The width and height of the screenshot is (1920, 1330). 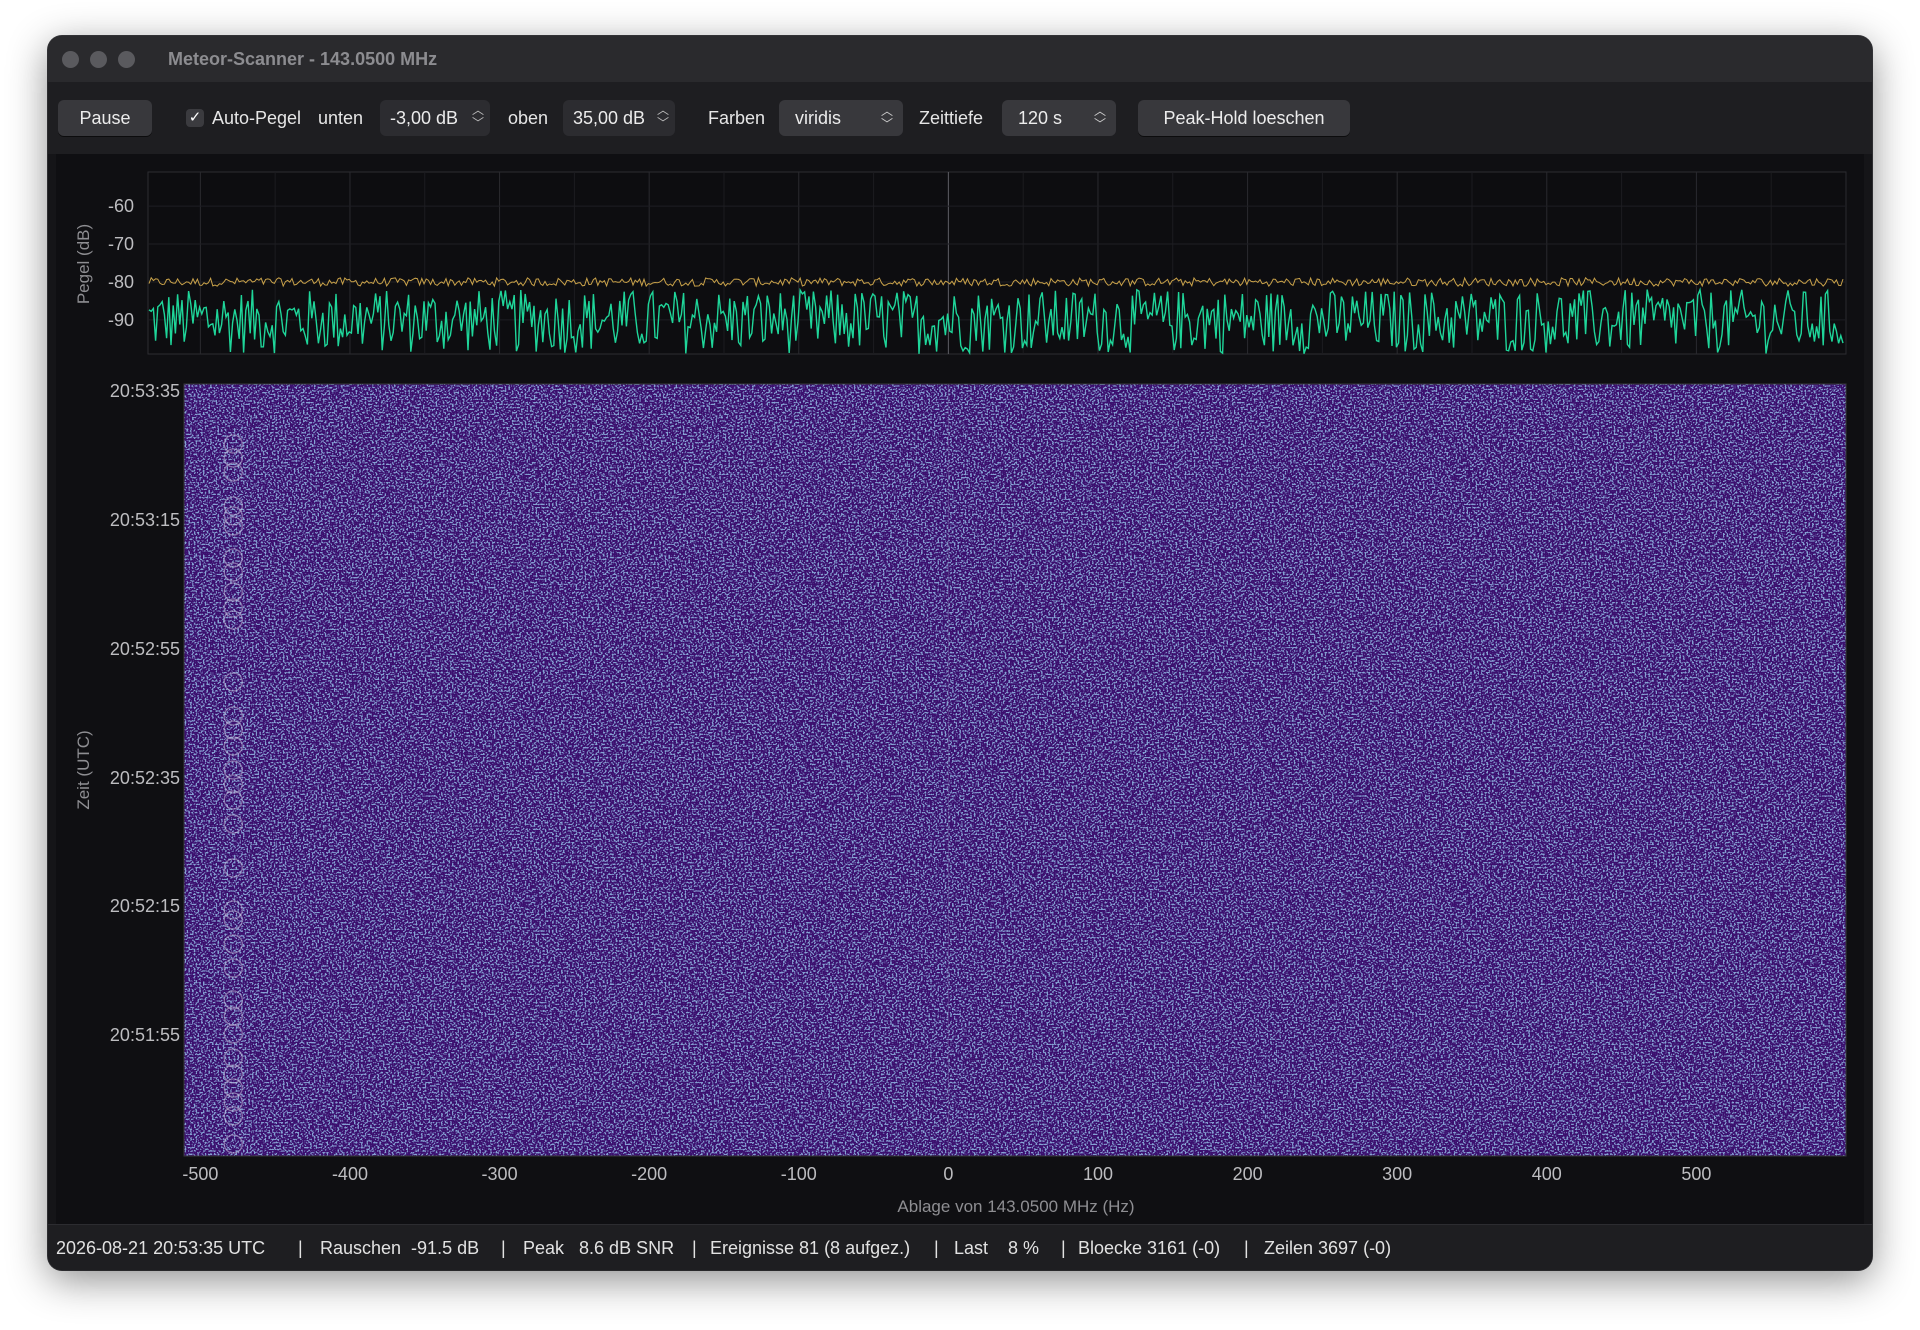 I want to click on spectrum-y-tick-label: -70, so click(x=121, y=244).